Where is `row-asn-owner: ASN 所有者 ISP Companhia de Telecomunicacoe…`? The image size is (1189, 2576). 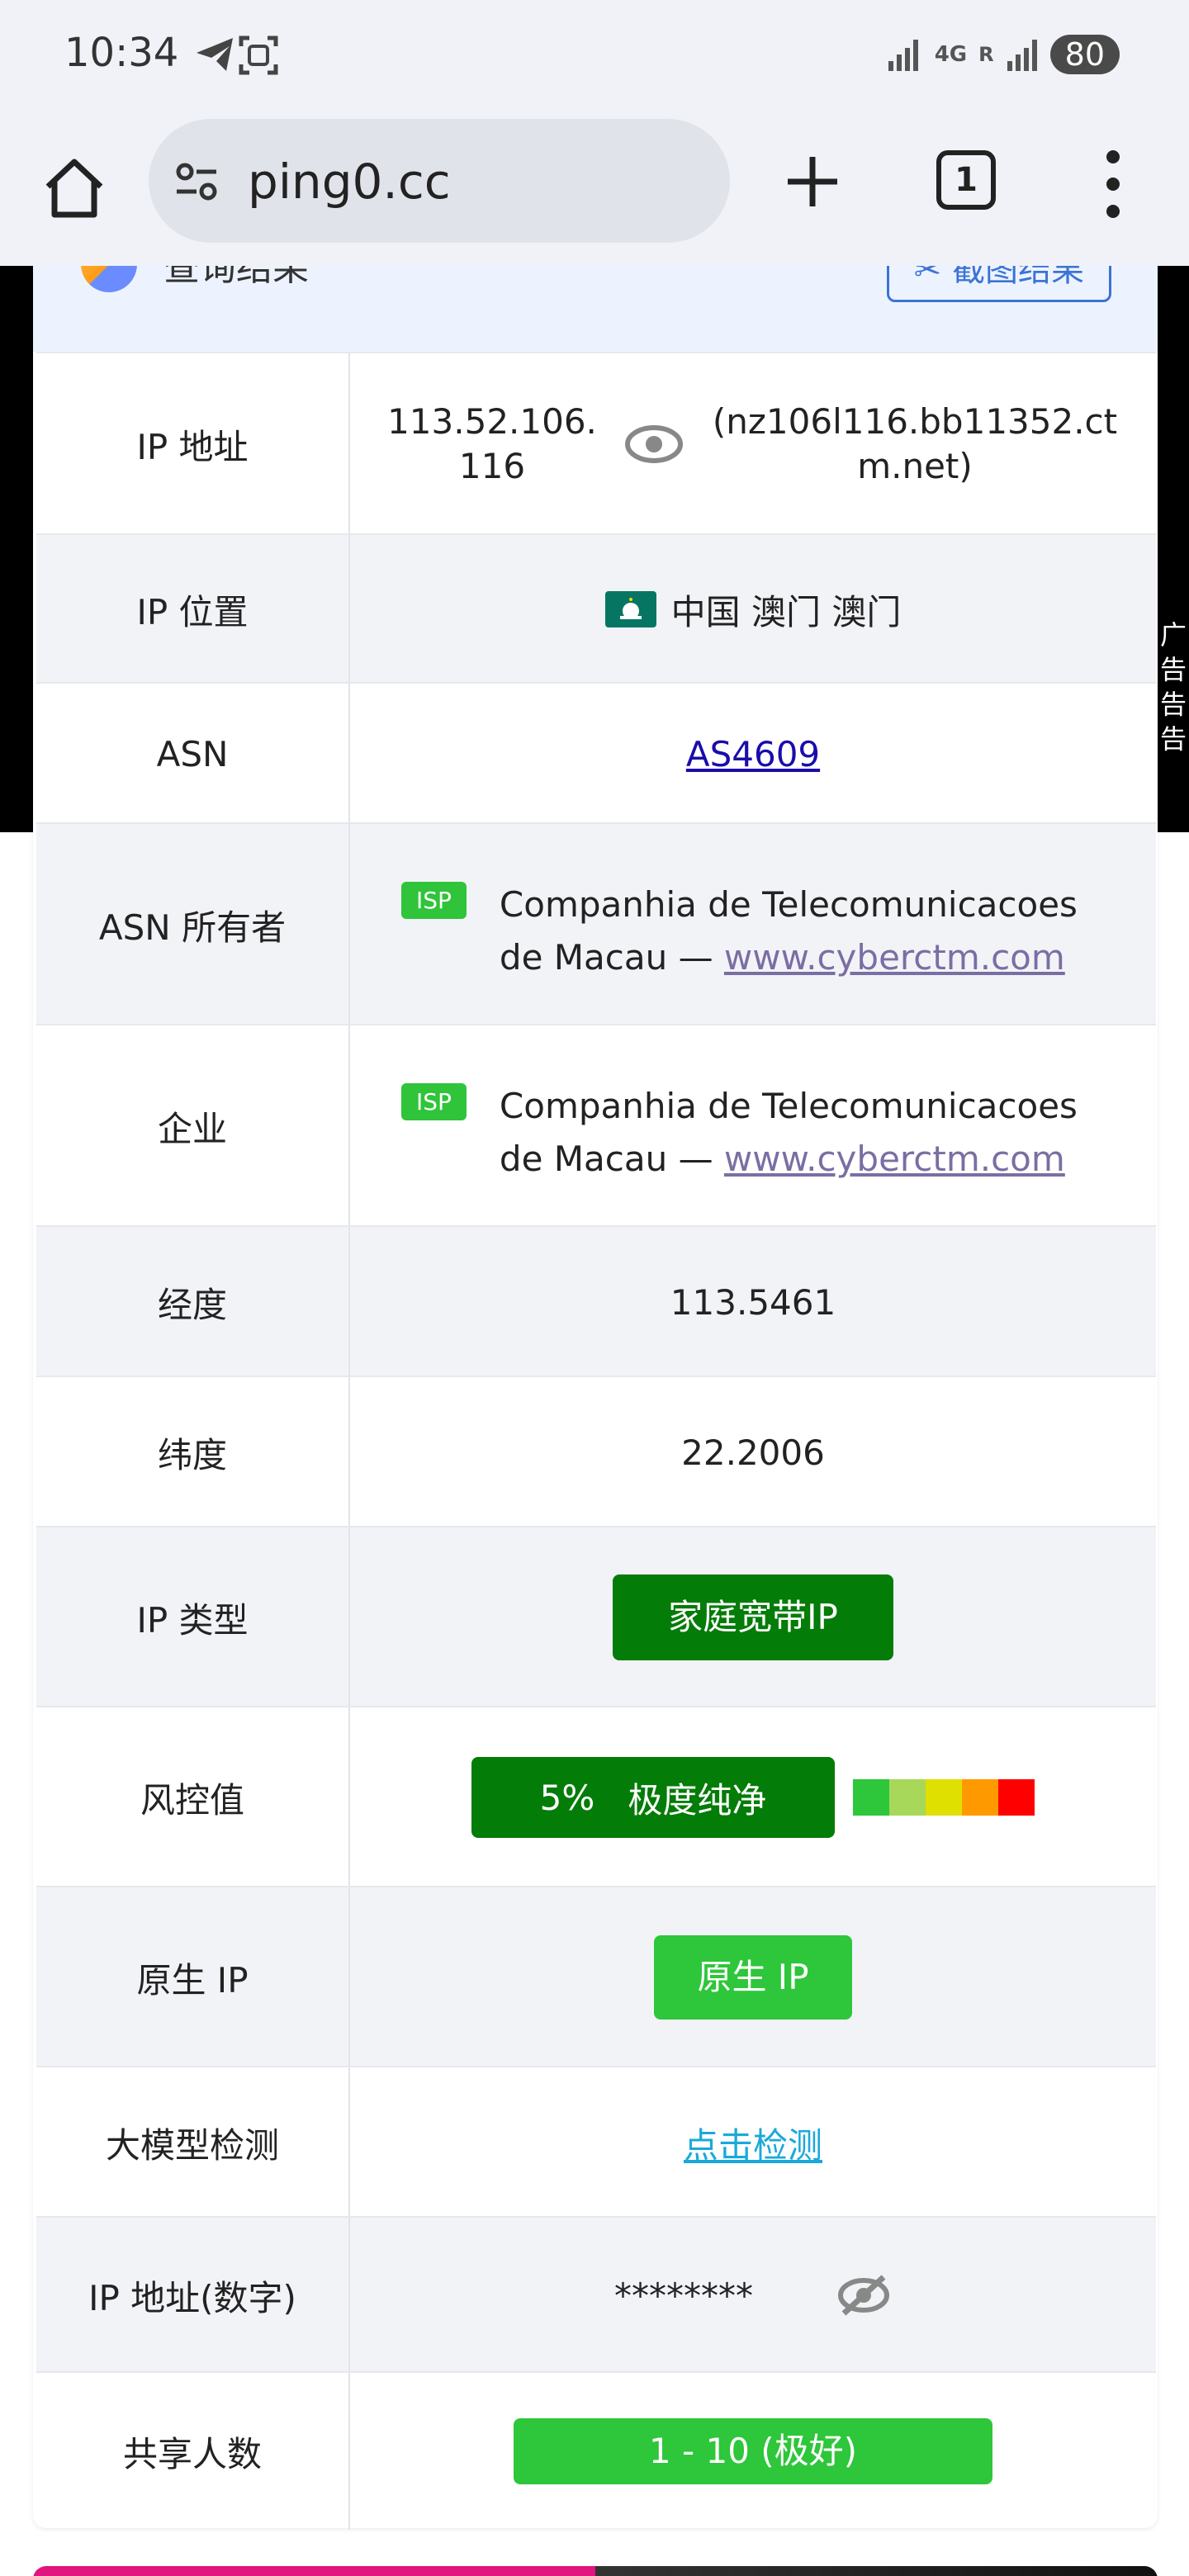 row-asn-owner: ASN 所有者 ISP Companhia de Telecomunicacoe… is located at coordinates (596, 923).